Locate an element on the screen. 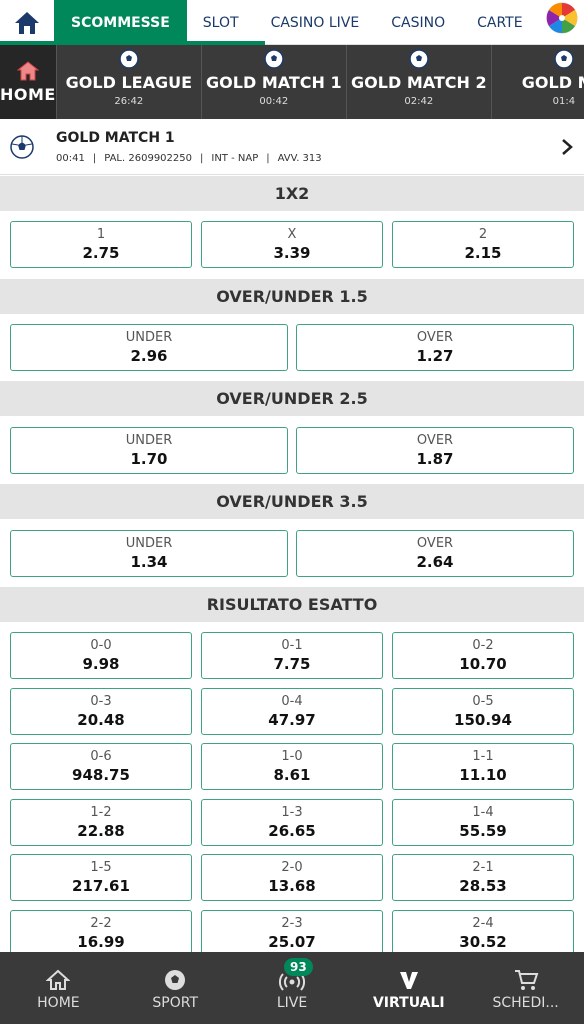  tab-carte: CARTE is located at coordinates (499, 22).